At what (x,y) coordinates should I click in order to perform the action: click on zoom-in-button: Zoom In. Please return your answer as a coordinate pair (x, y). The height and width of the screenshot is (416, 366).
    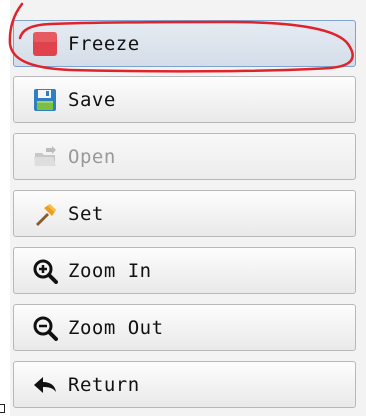
    Looking at the image, I should click on (184, 270).